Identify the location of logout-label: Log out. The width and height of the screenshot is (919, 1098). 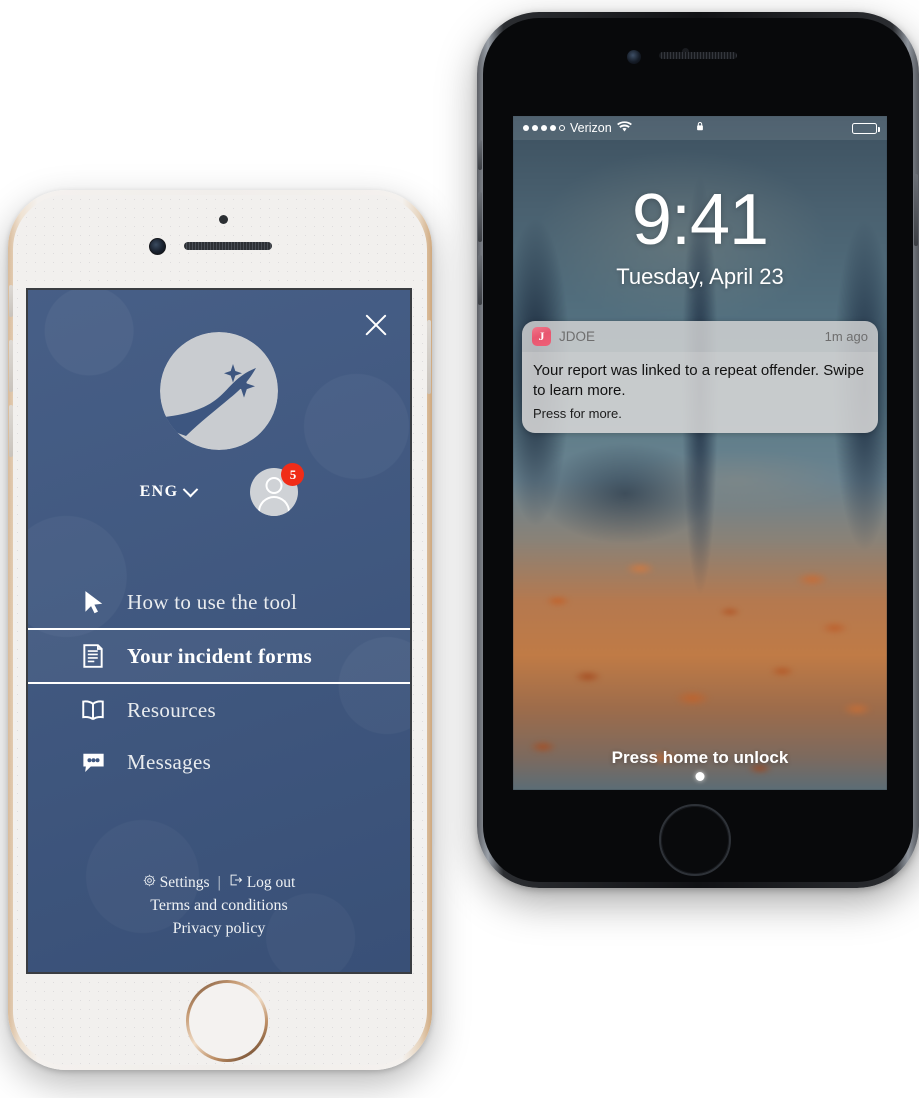
(271, 882).